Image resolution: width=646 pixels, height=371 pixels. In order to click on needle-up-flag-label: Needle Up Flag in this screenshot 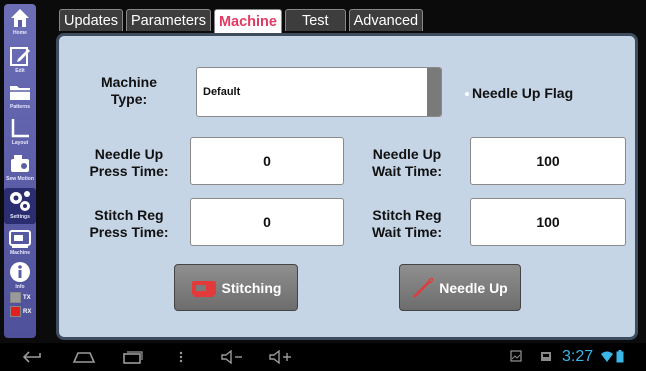, I will do `click(523, 93)`.